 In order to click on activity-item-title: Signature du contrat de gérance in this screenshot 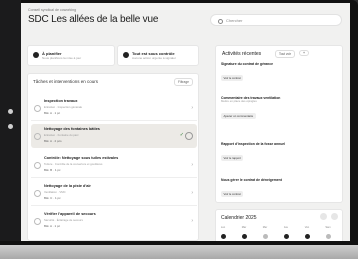, I will do `click(247, 64)`.